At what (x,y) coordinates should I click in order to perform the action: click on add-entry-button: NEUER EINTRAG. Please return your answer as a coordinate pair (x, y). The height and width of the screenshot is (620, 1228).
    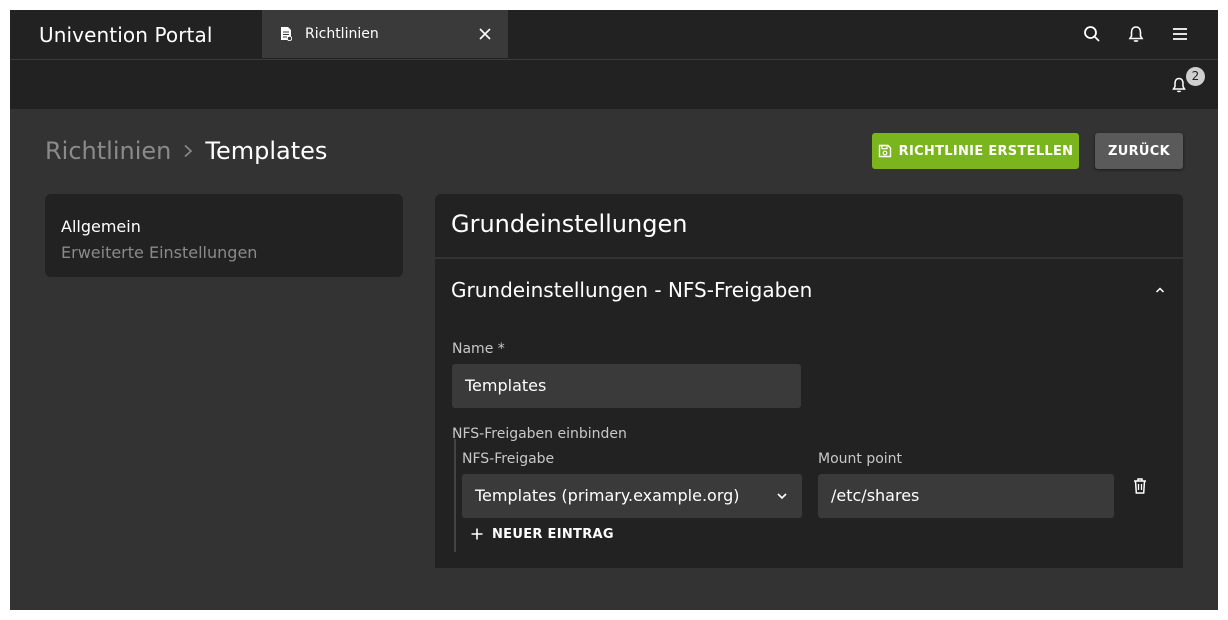
    Looking at the image, I should click on (542, 534).